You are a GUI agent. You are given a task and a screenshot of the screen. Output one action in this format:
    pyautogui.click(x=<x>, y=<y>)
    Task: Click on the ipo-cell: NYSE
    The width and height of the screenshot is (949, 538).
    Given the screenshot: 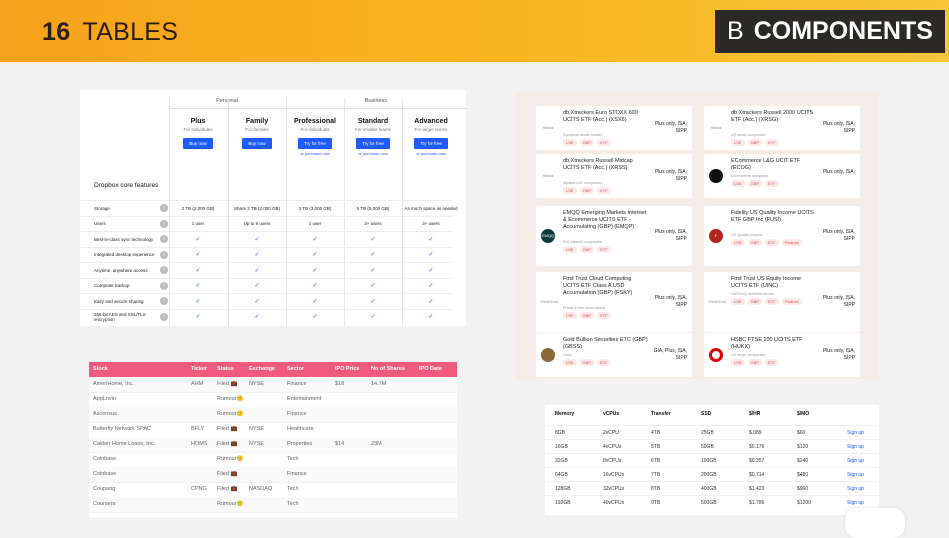 What is the action you would take?
    pyautogui.click(x=256, y=429)
    